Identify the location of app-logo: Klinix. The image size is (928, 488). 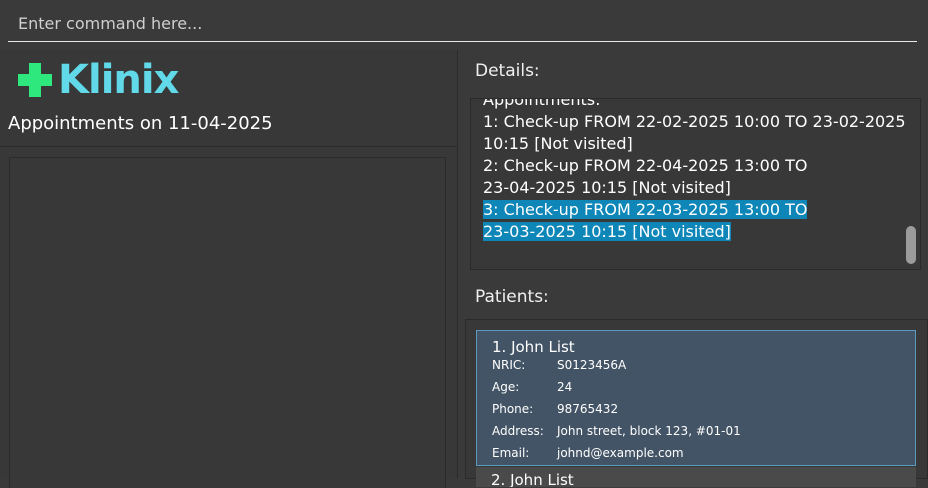
(97, 80).